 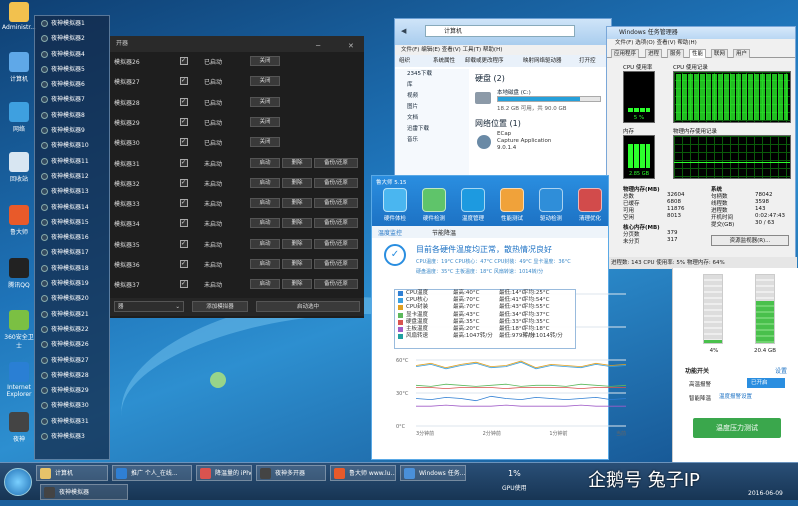 What do you see at coordinates (731, 396) in the screenshot?
I see `alarm-settings-link: 温度报警设置` at bounding box center [731, 396].